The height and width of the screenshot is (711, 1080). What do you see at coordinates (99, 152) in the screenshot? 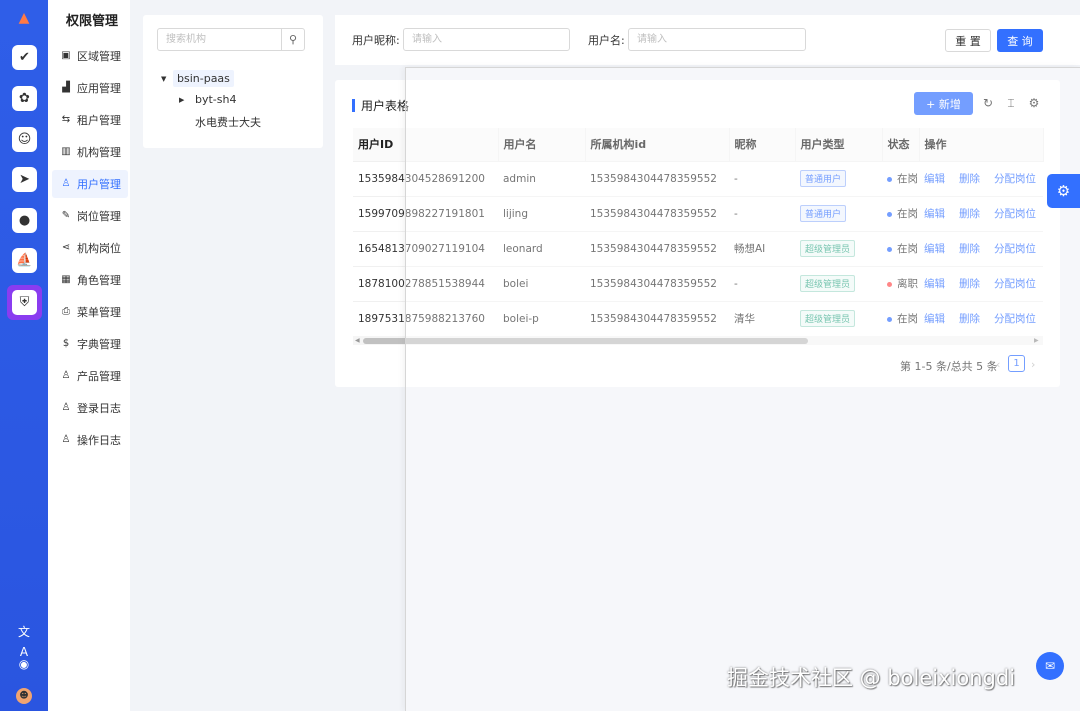
I see `menu-item-label: 机构管理` at bounding box center [99, 152].